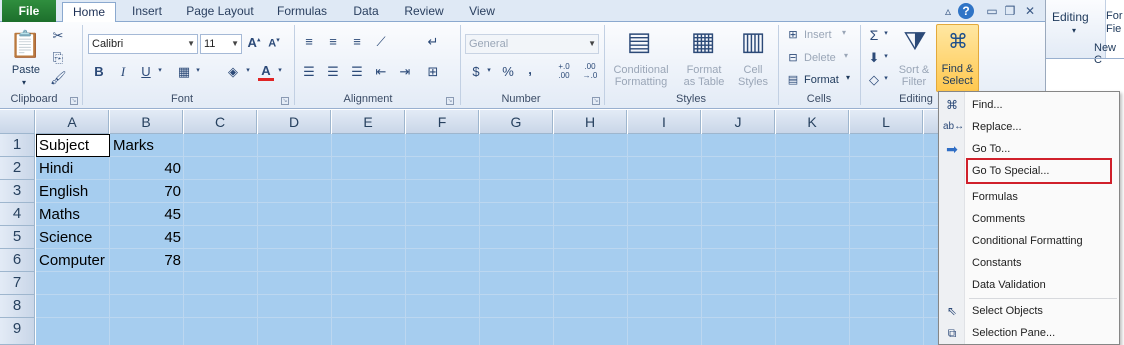 The height and width of the screenshot is (345, 1124). What do you see at coordinates (285, 101) in the screenshot?
I see `font-launcher-icon: ↘` at bounding box center [285, 101].